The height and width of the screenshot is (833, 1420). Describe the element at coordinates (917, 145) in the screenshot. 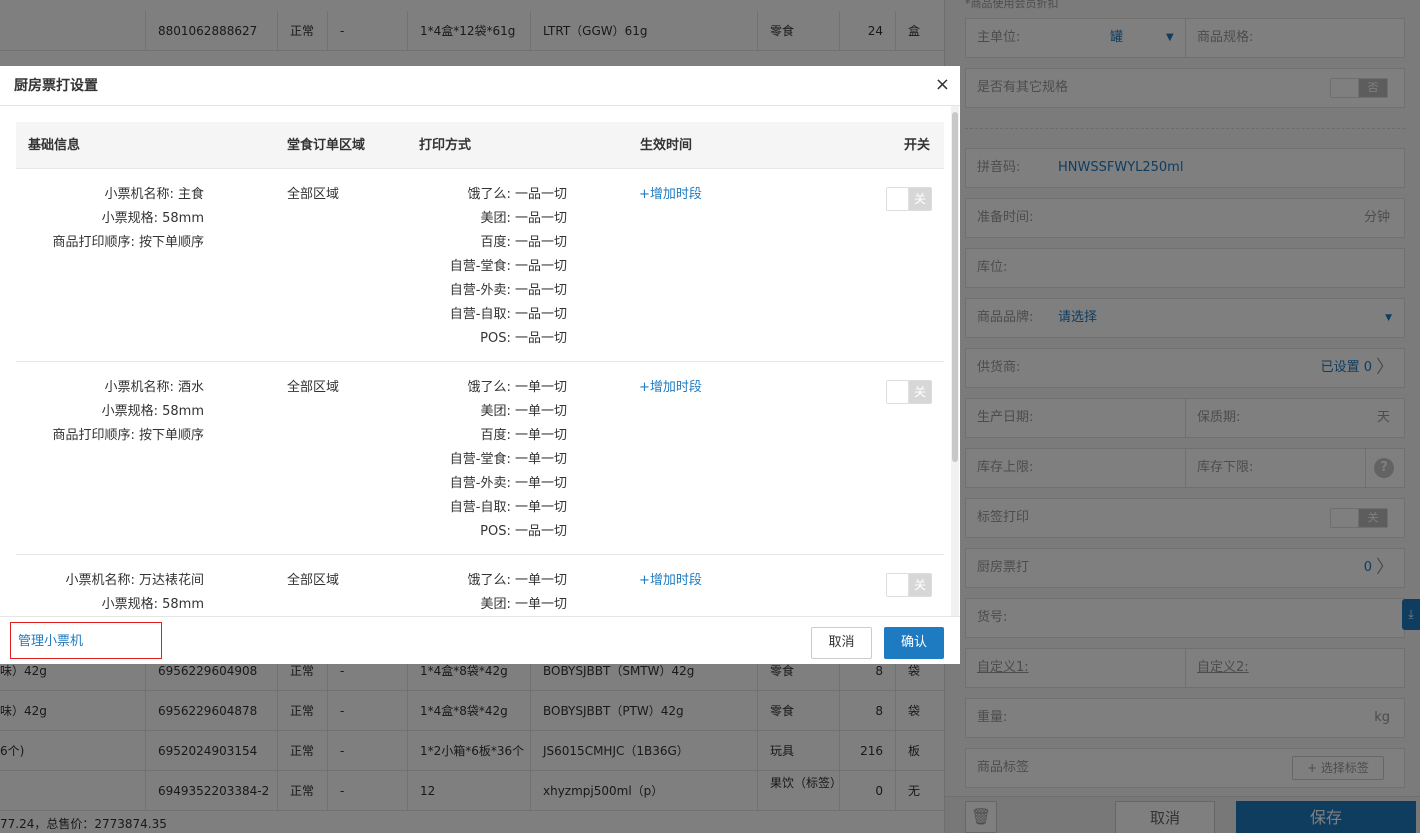

I see `header-switch: 开关` at that location.